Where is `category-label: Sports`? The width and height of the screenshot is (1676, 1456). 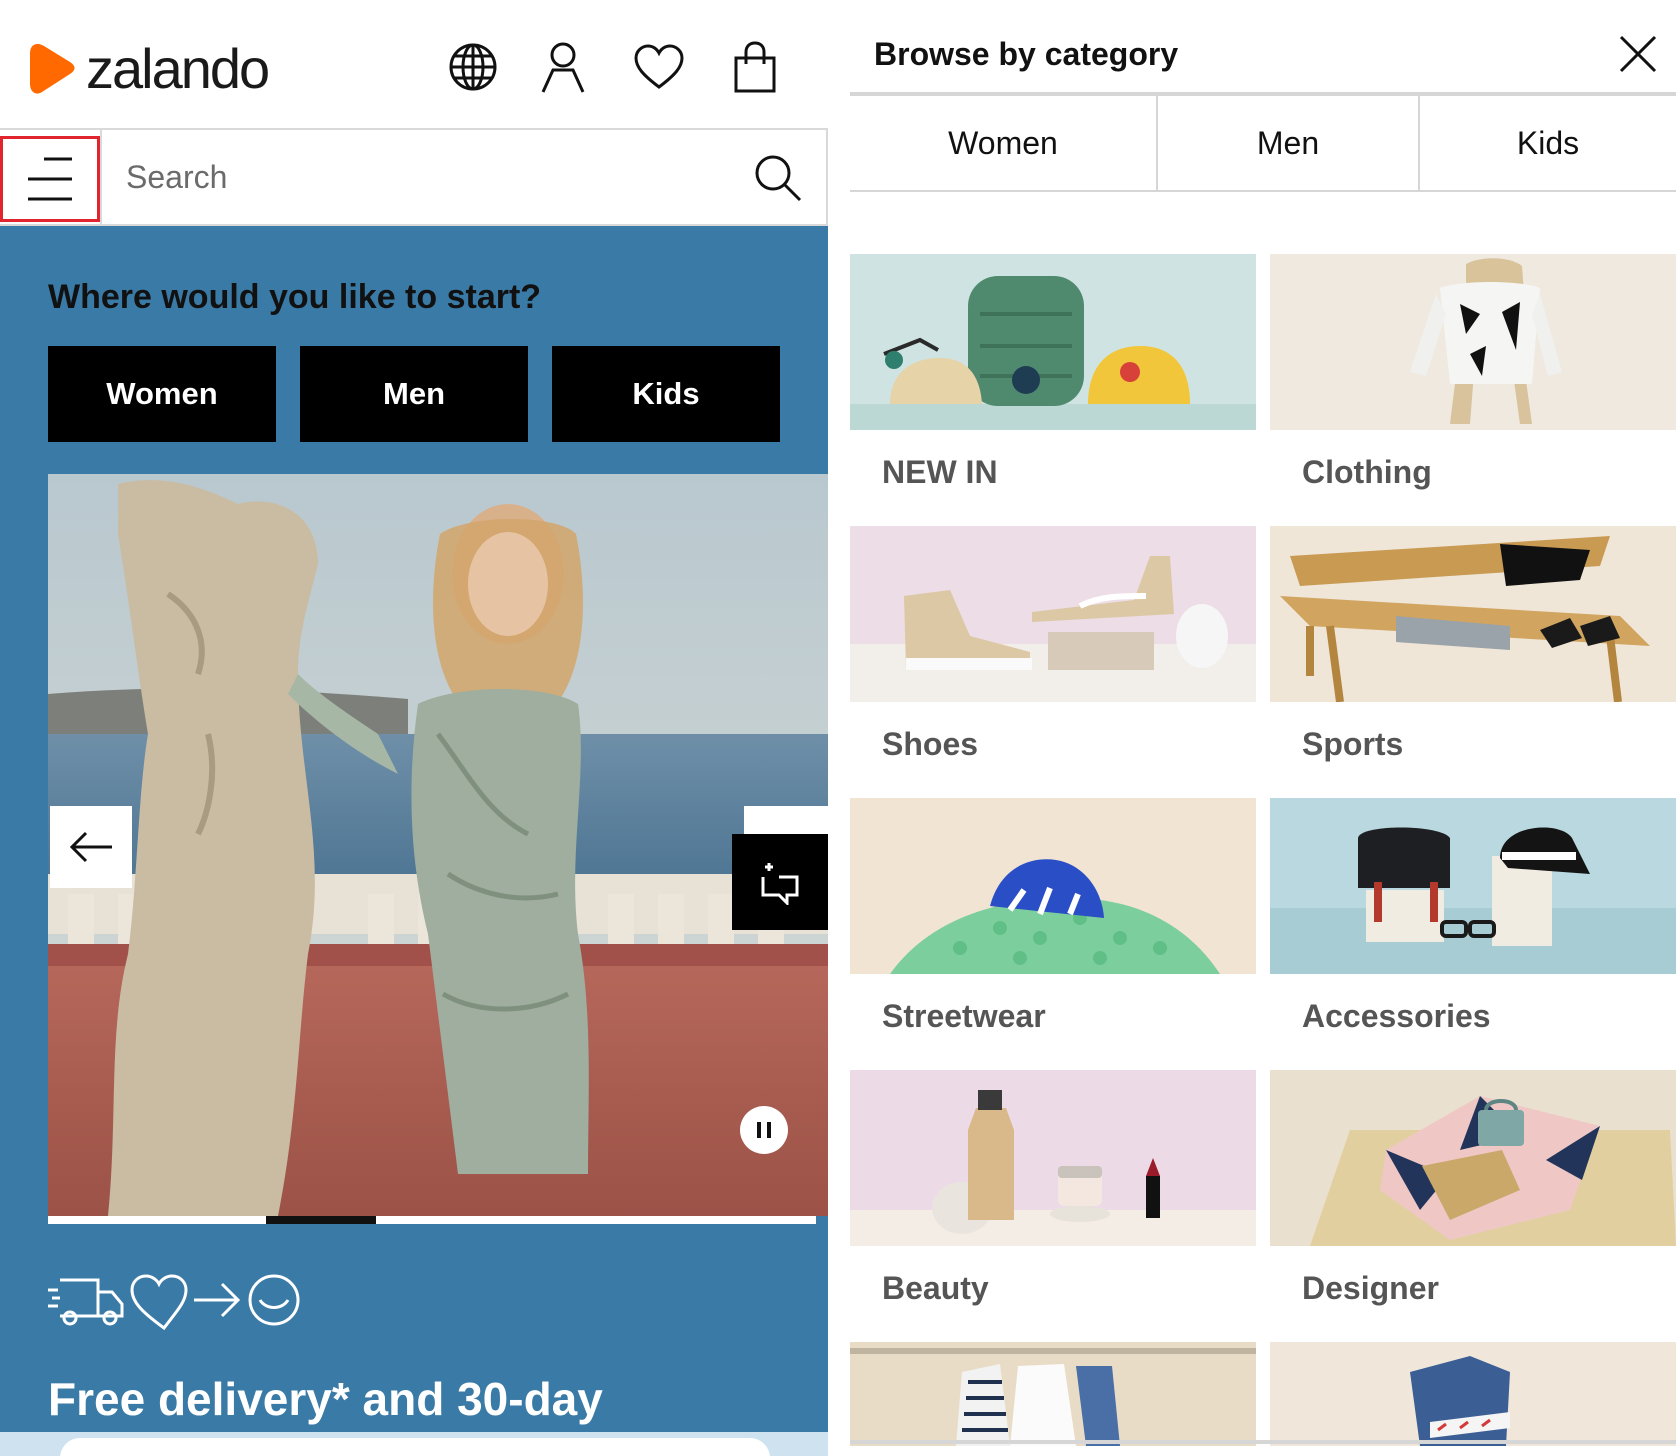 category-label: Sports is located at coordinates (1353, 744).